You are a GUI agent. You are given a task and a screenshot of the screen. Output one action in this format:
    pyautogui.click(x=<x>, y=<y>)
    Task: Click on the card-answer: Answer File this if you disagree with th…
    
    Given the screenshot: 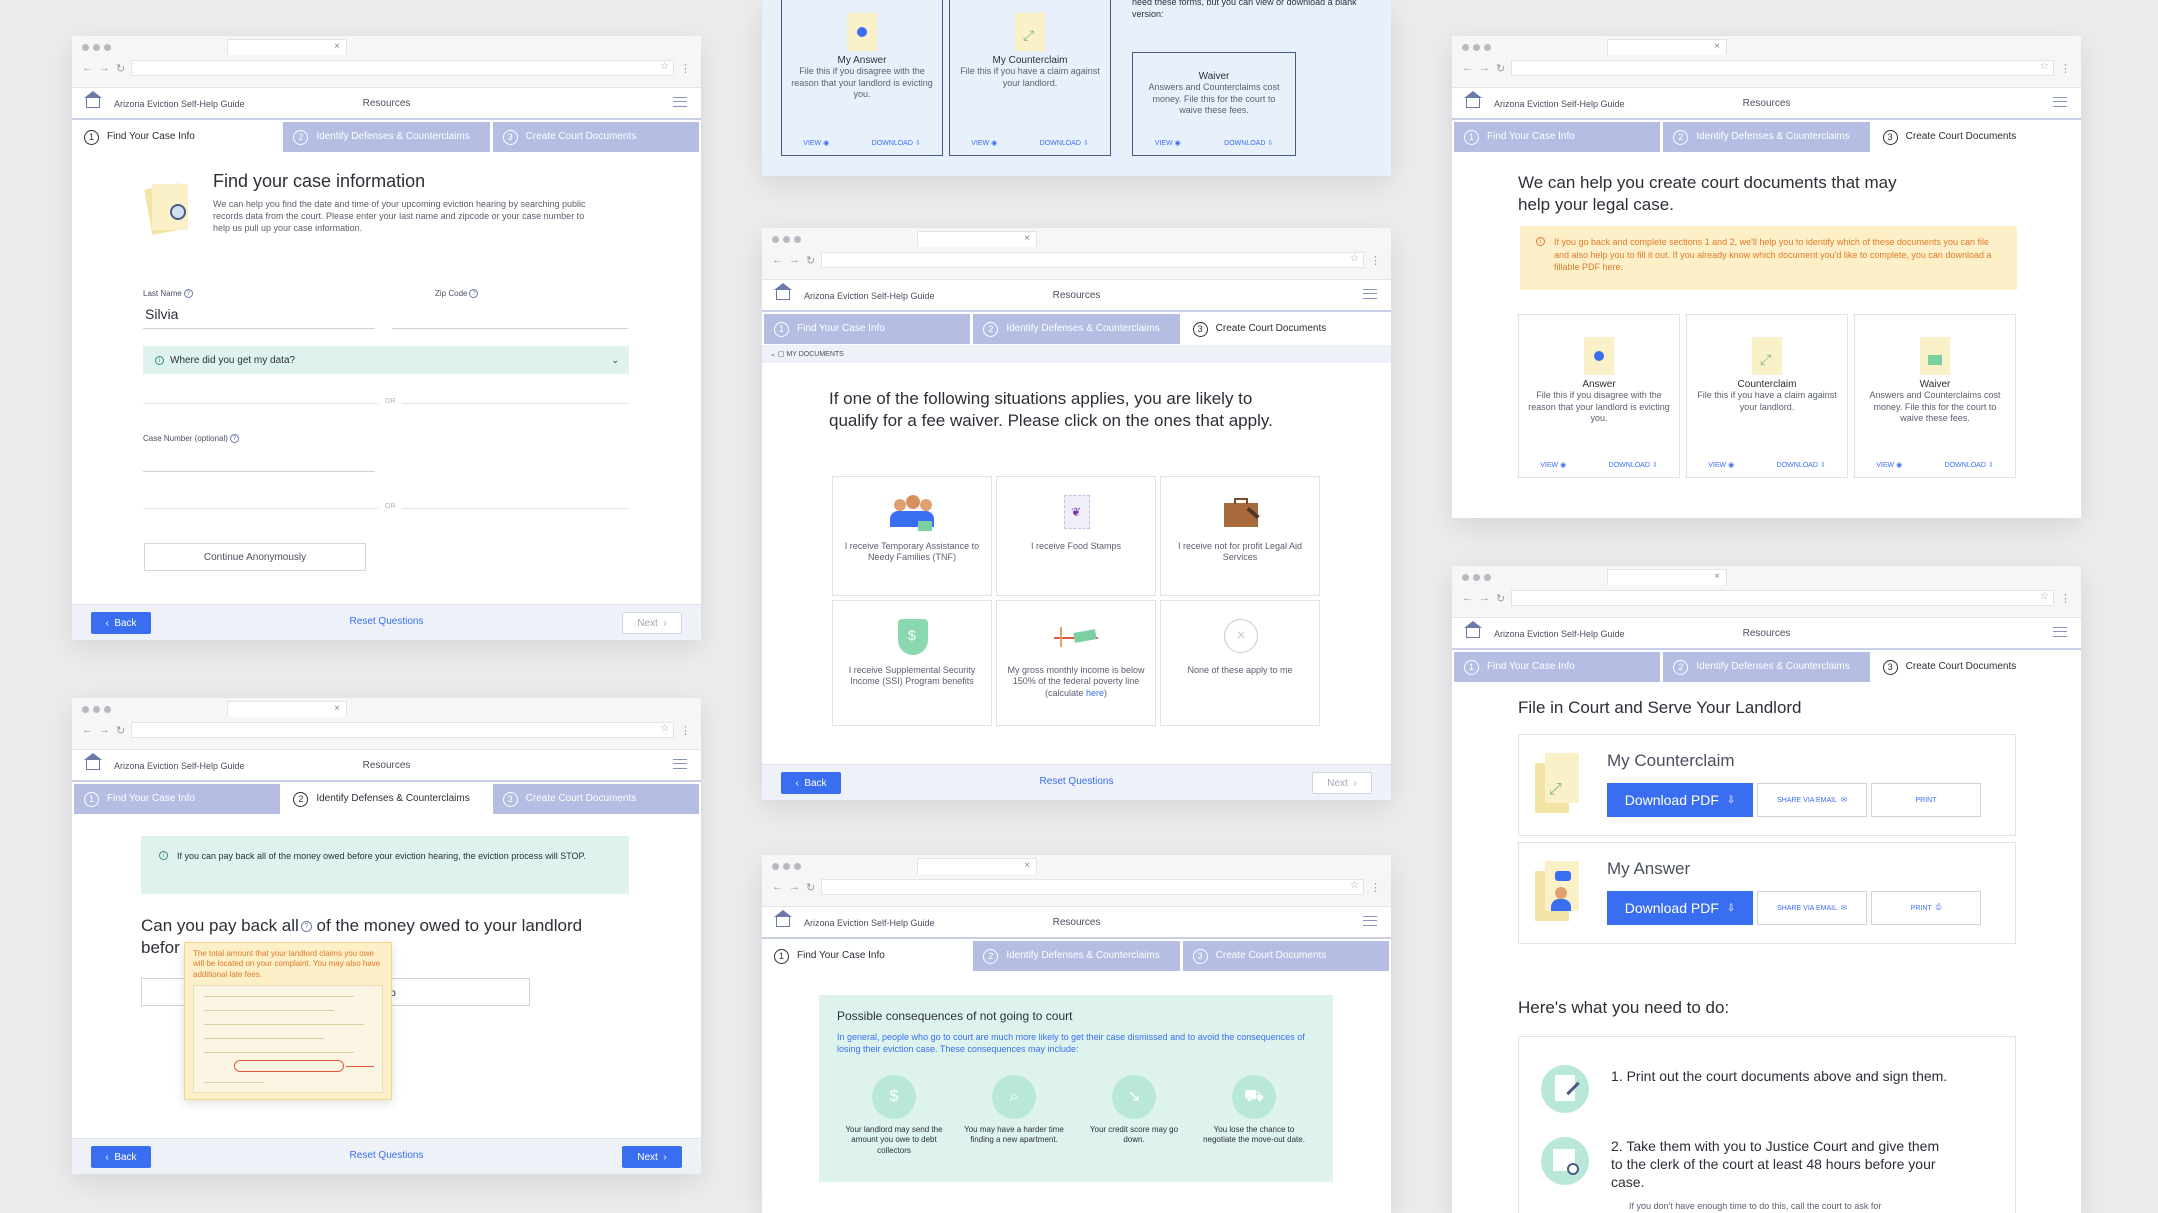 What is the action you would take?
    pyautogui.click(x=1599, y=396)
    